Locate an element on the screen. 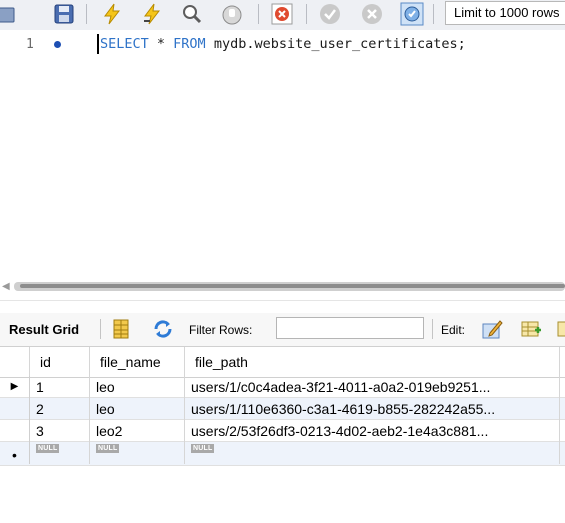 The width and height of the screenshot is (565, 523). current-row-marker-icon: ▶ is located at coordinates (15, 387).